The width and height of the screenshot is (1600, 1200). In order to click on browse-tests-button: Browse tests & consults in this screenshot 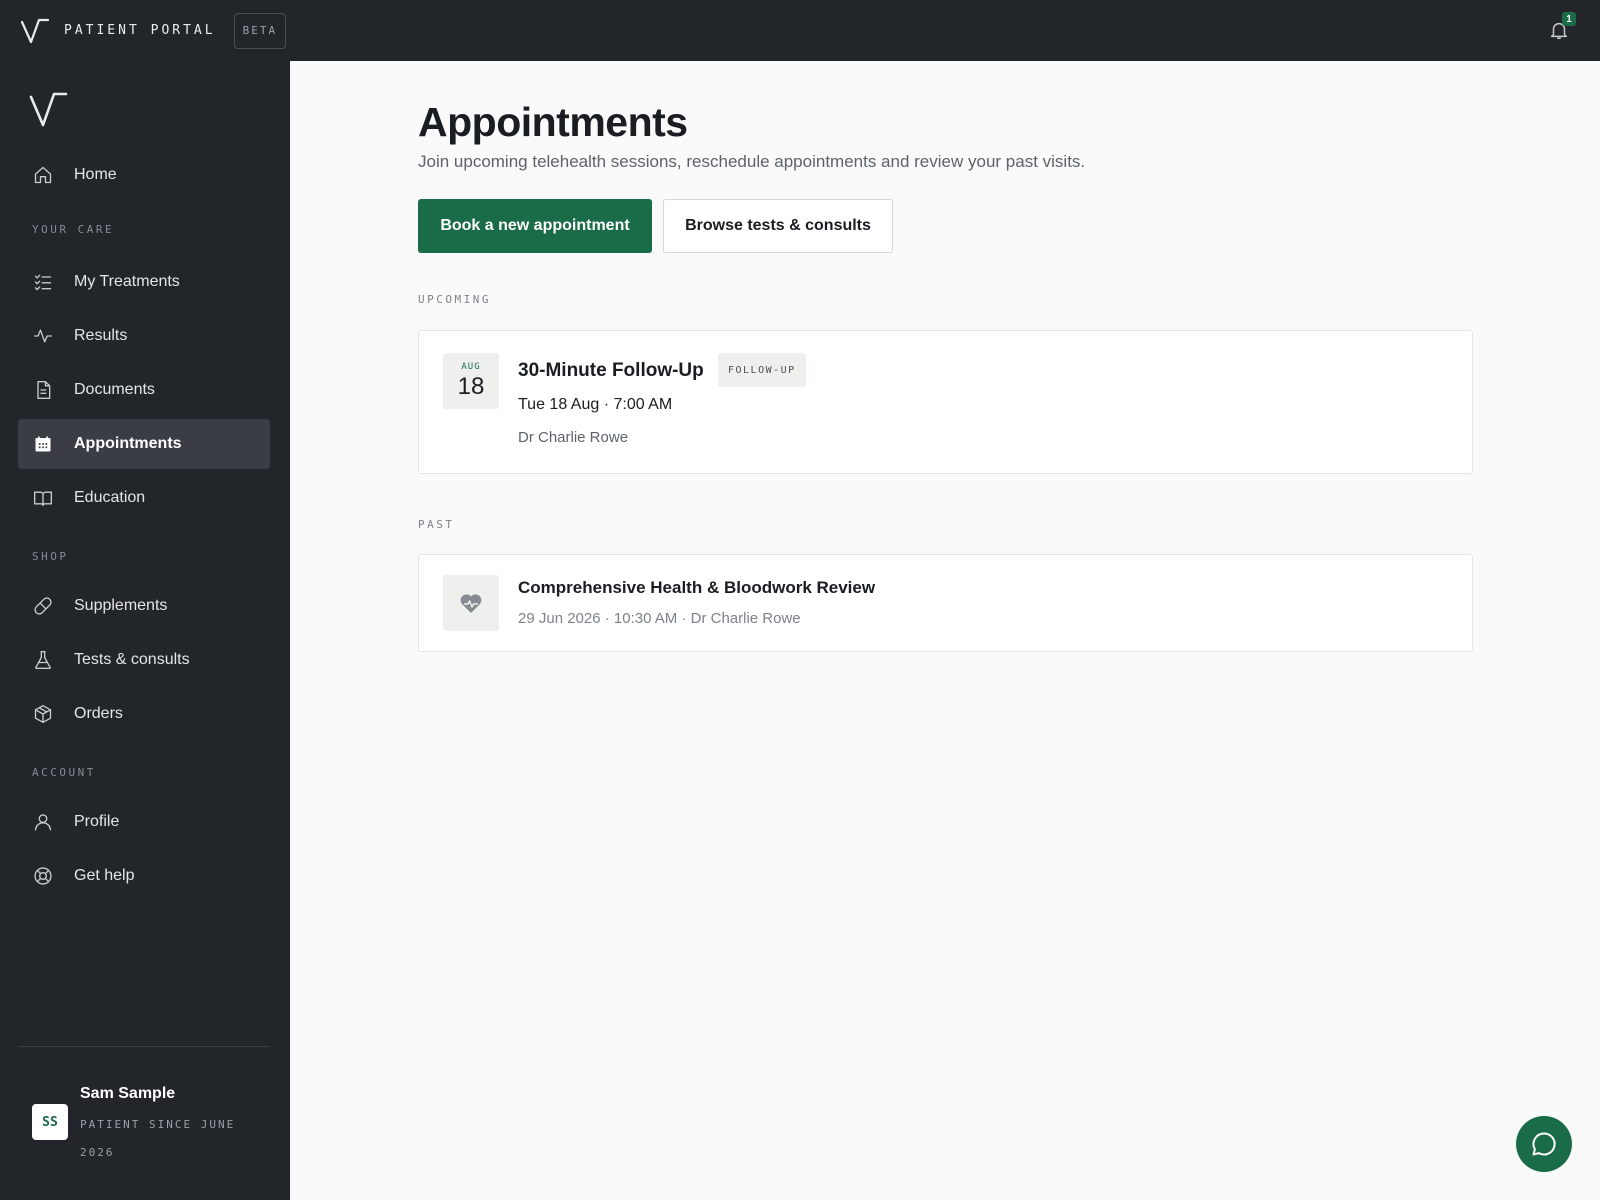, I will do `click(778, 226)`.